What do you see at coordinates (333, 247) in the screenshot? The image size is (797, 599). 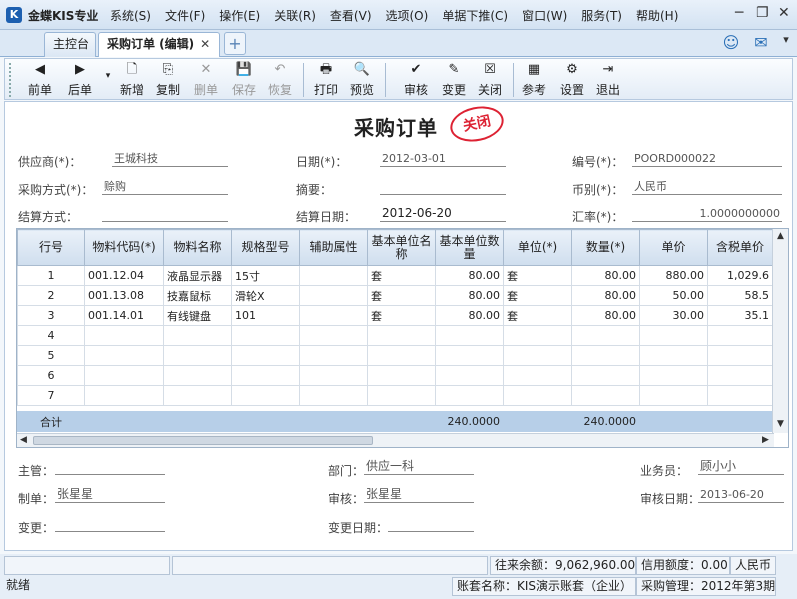 I see `col-header-aux: 辅助属性` at bounding box center [333, 247].